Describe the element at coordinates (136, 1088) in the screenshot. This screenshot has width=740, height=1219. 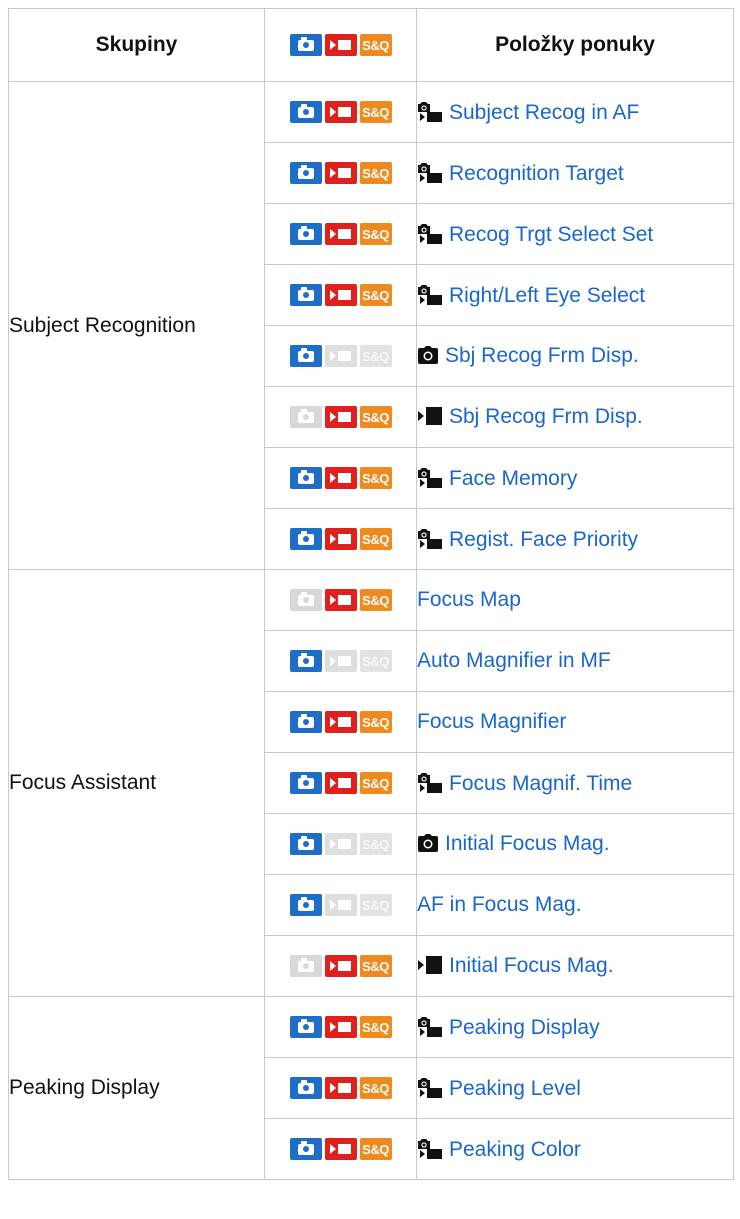
I see `group-peaking-display: Peaking Display` at that location.